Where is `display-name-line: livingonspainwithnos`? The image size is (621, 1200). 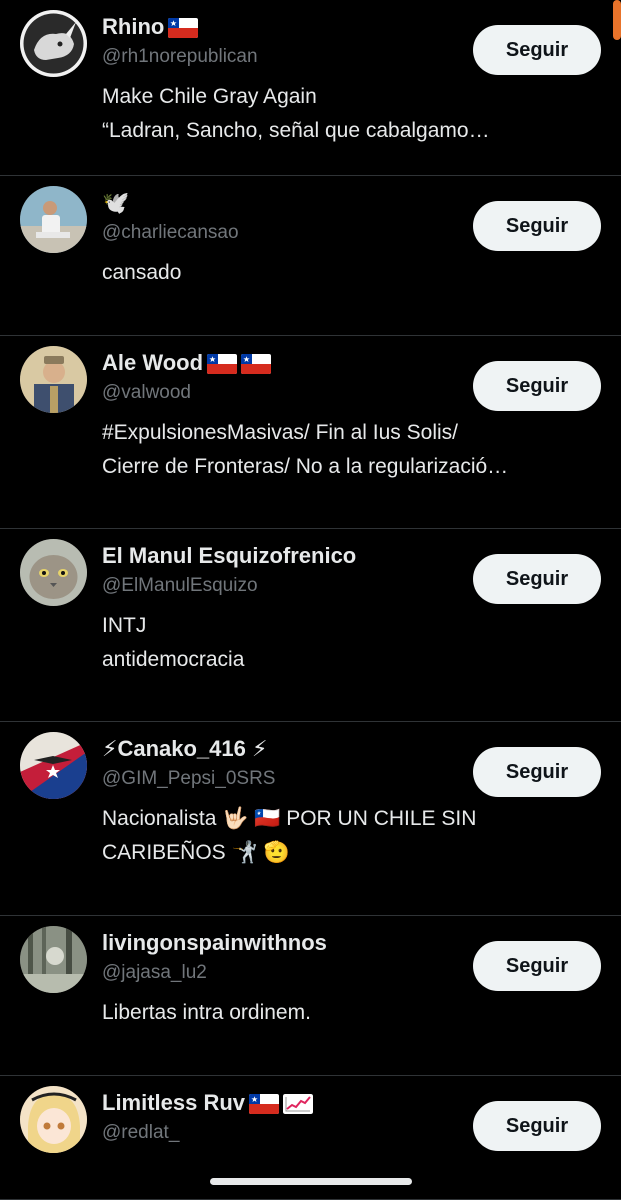 display-name-line: livingonspainwithnos is located at coordinates (276, 943).